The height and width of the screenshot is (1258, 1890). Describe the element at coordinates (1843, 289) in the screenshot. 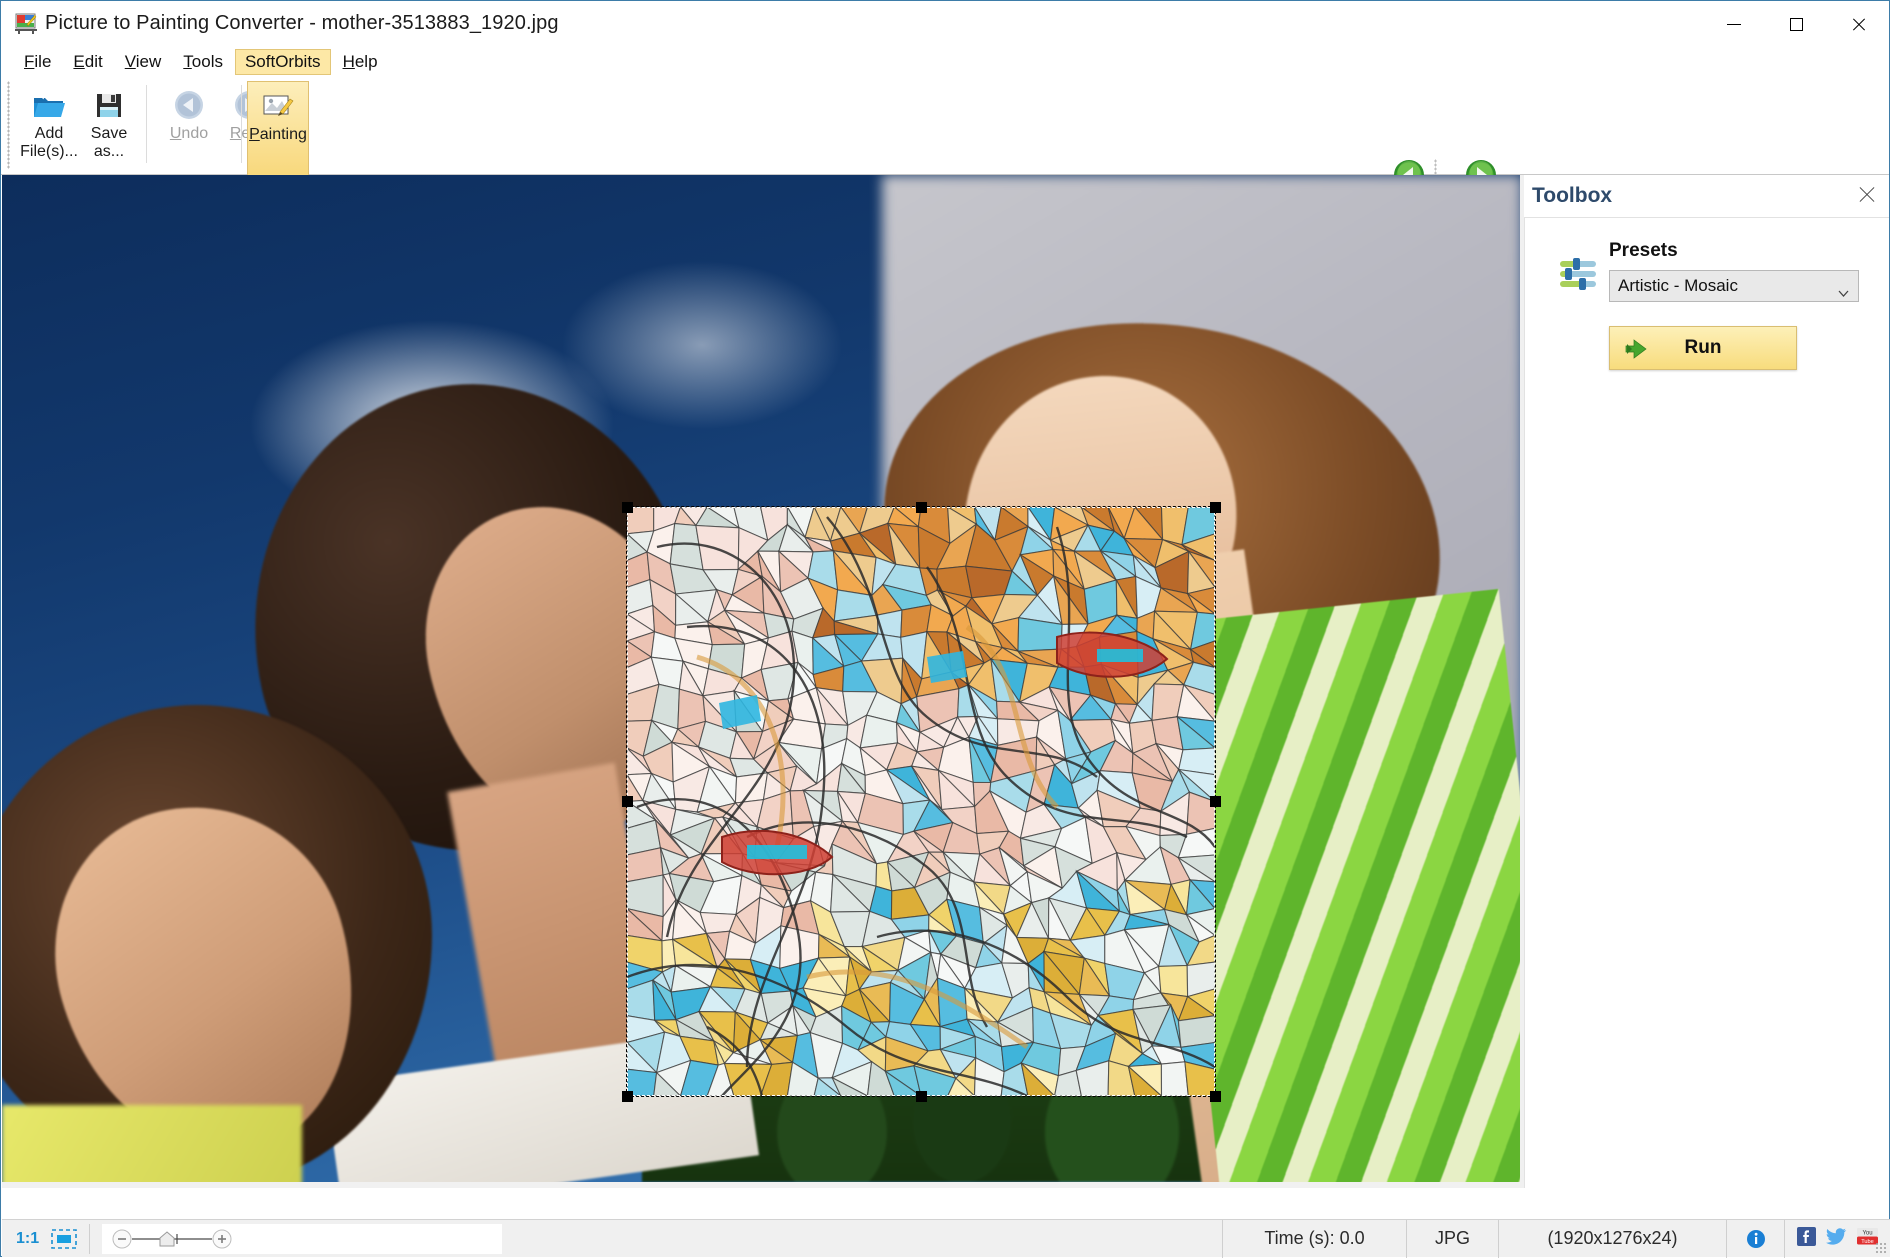

I see `chevron-down-icon` at that location.